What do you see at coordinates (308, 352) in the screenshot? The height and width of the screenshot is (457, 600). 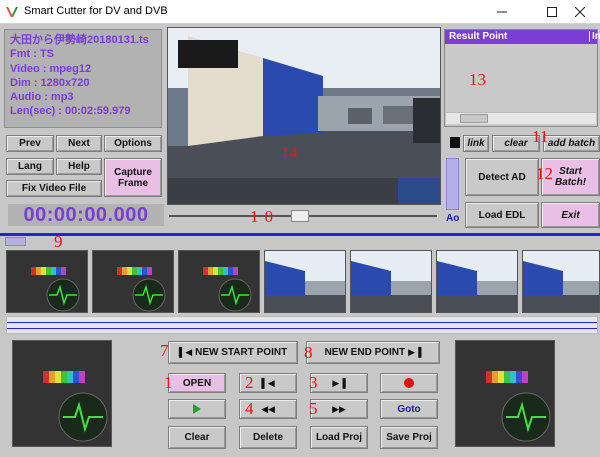 I see `annotation-8: 8` at bounding box center [308, 352].